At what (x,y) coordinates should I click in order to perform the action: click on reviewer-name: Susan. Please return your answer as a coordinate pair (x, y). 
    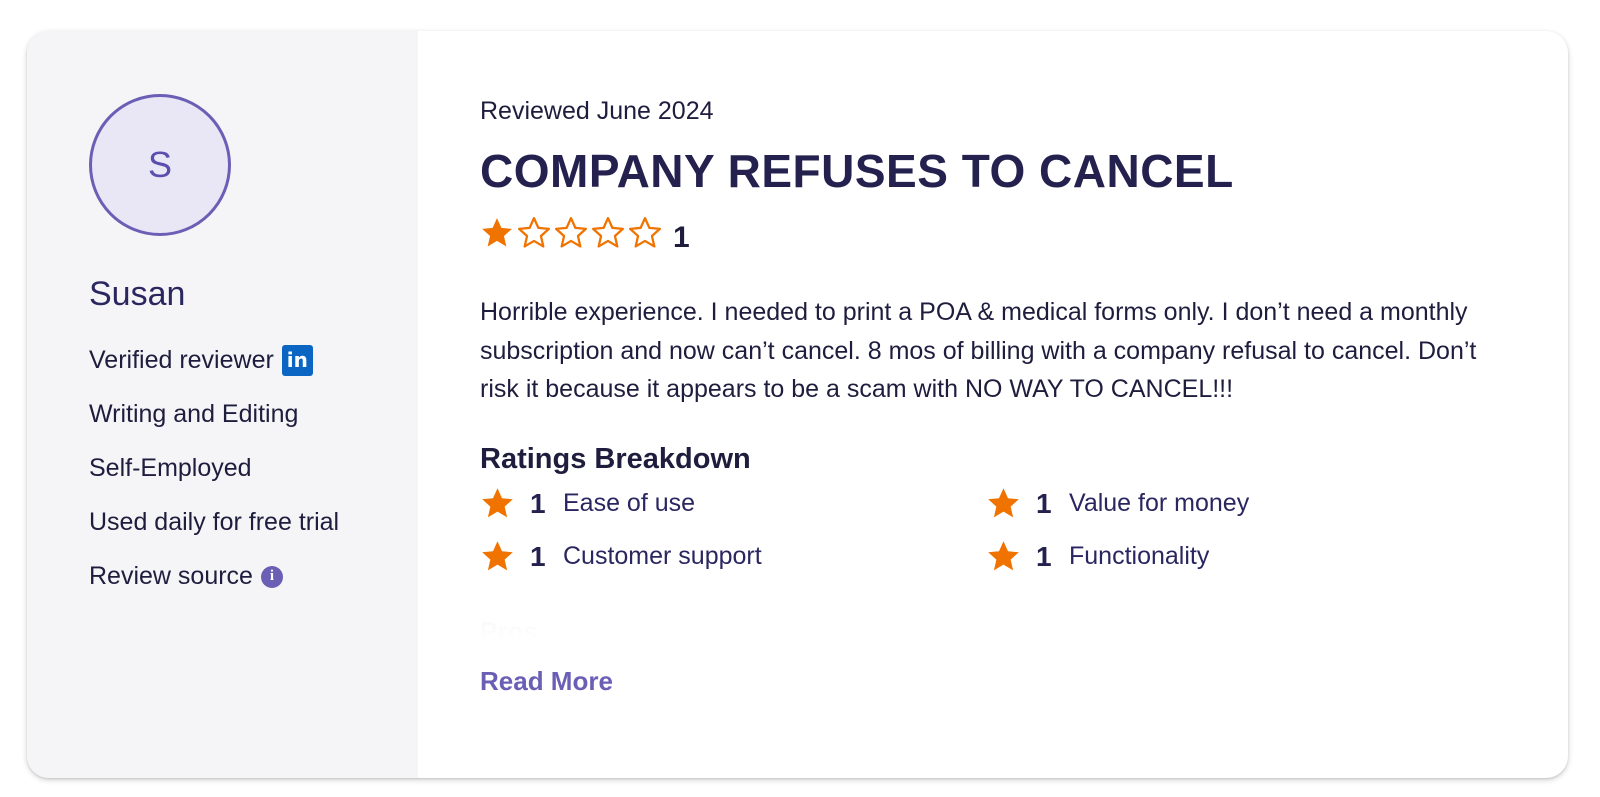
    Looking at the image, I should click on (137, 294).